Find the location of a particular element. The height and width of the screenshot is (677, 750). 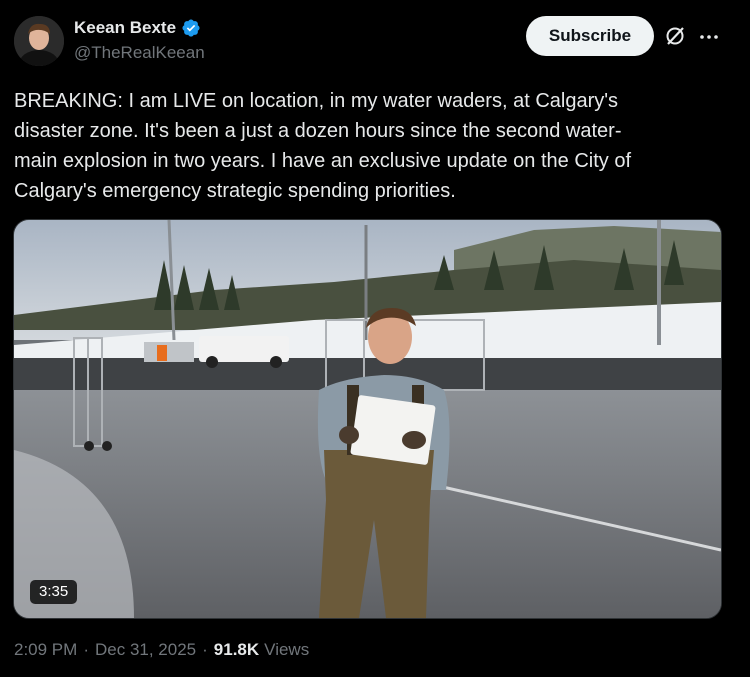

author-names: Keean Bexte @TheRealKeean is located at coordinates (139, 39).